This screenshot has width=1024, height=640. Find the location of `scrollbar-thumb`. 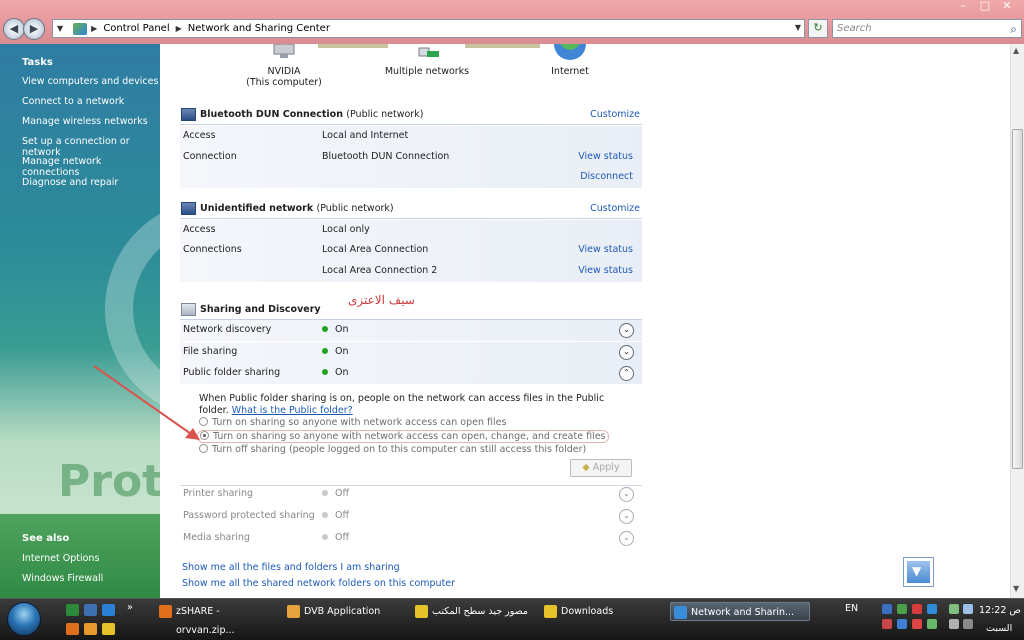

scrollbar-thumb is located at coordinates (1017, 299).